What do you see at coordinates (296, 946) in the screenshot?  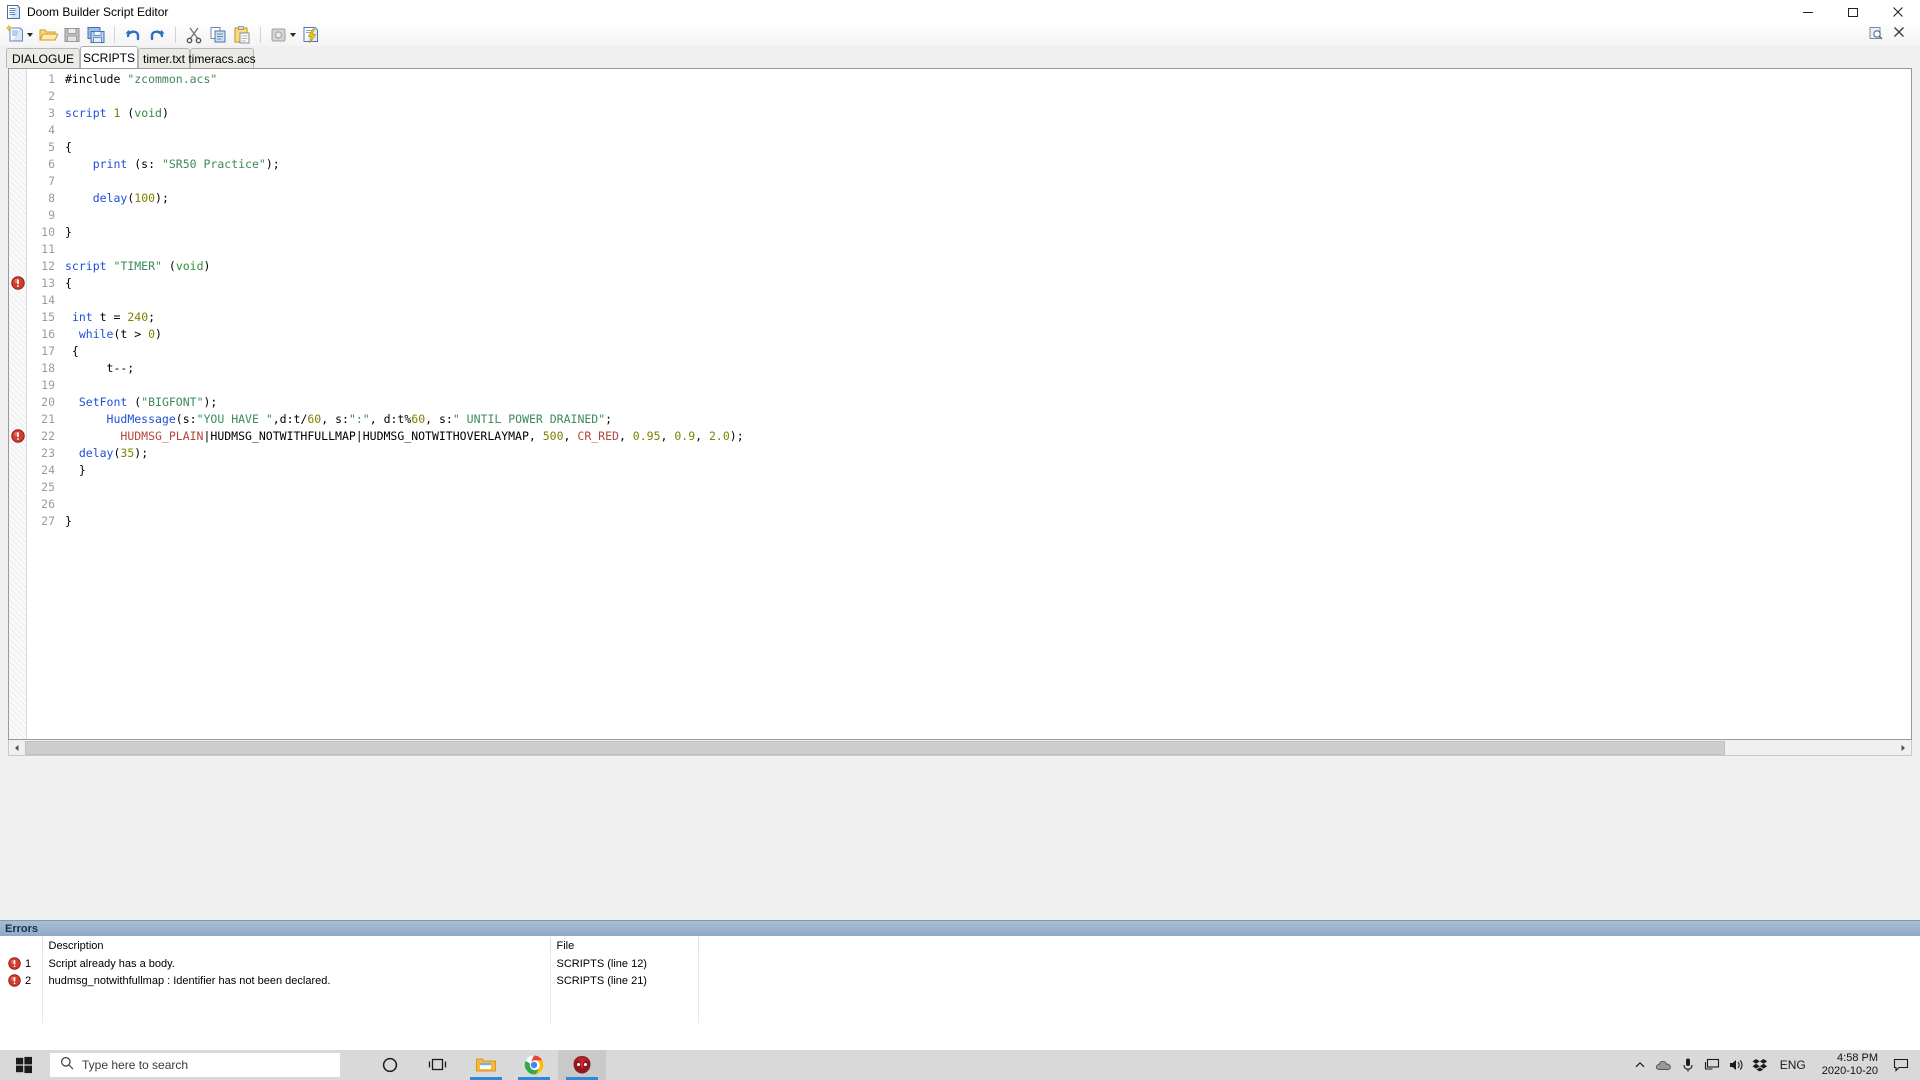 I see `column-header-description: Description` at bounding box center [296, 946].